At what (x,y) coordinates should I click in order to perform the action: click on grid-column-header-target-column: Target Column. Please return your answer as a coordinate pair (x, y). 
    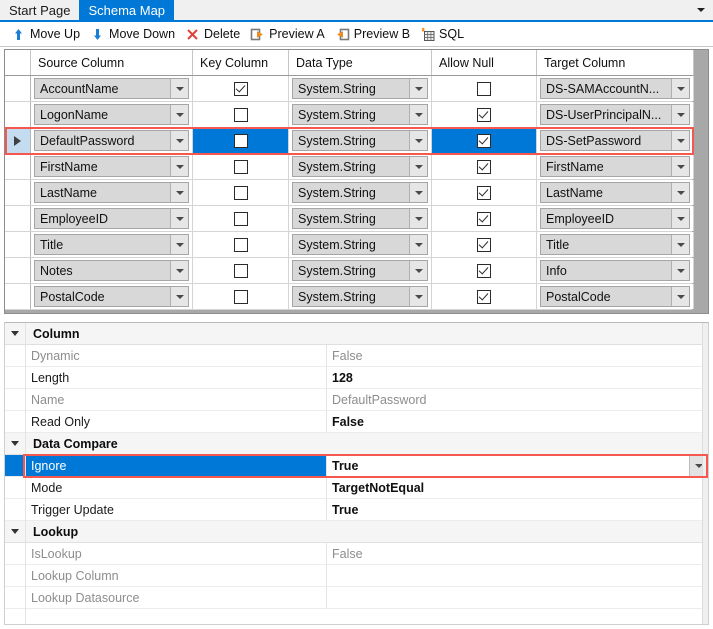
    Looking at the image, I should click on (615, 62).